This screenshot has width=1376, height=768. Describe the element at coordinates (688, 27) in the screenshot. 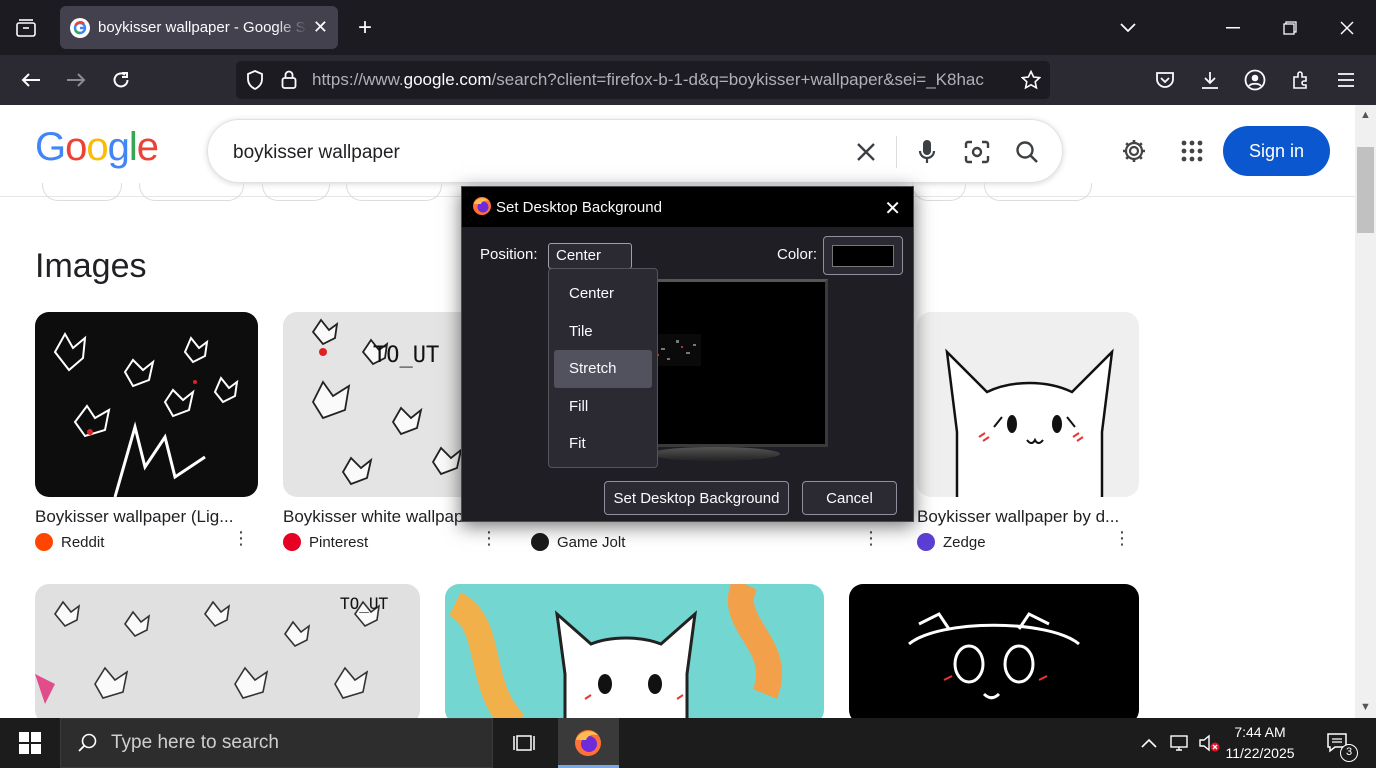

I see `tab-bar: boykisser wallpaper - Google Search ✕ +` at that location.